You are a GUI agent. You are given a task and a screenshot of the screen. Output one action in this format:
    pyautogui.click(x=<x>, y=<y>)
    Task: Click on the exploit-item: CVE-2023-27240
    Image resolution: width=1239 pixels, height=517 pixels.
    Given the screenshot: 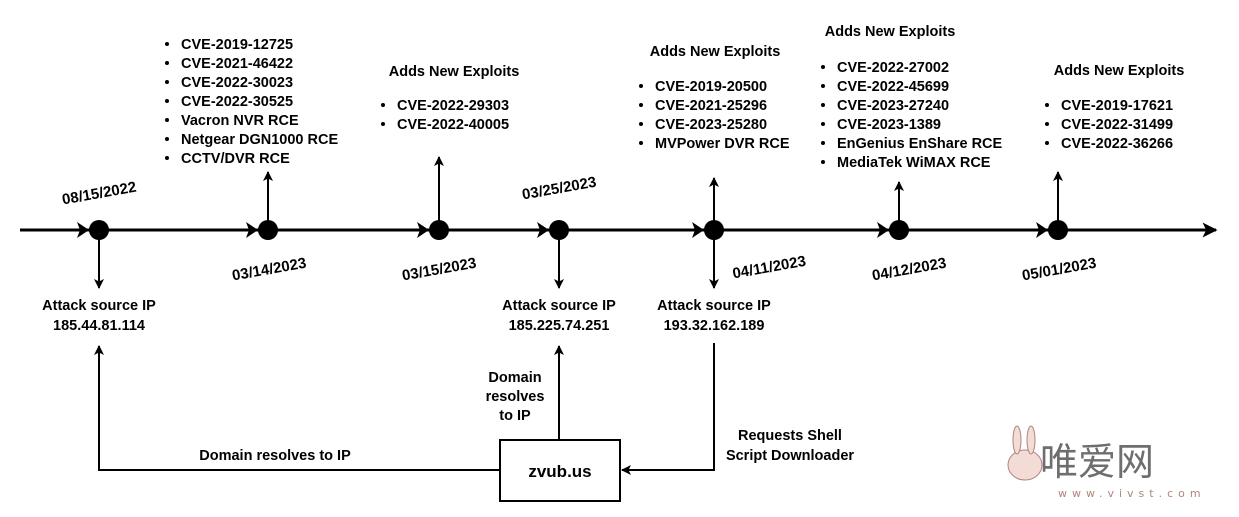 What is the action you would take?
    pyautogui.click(x=893, y=106)
    